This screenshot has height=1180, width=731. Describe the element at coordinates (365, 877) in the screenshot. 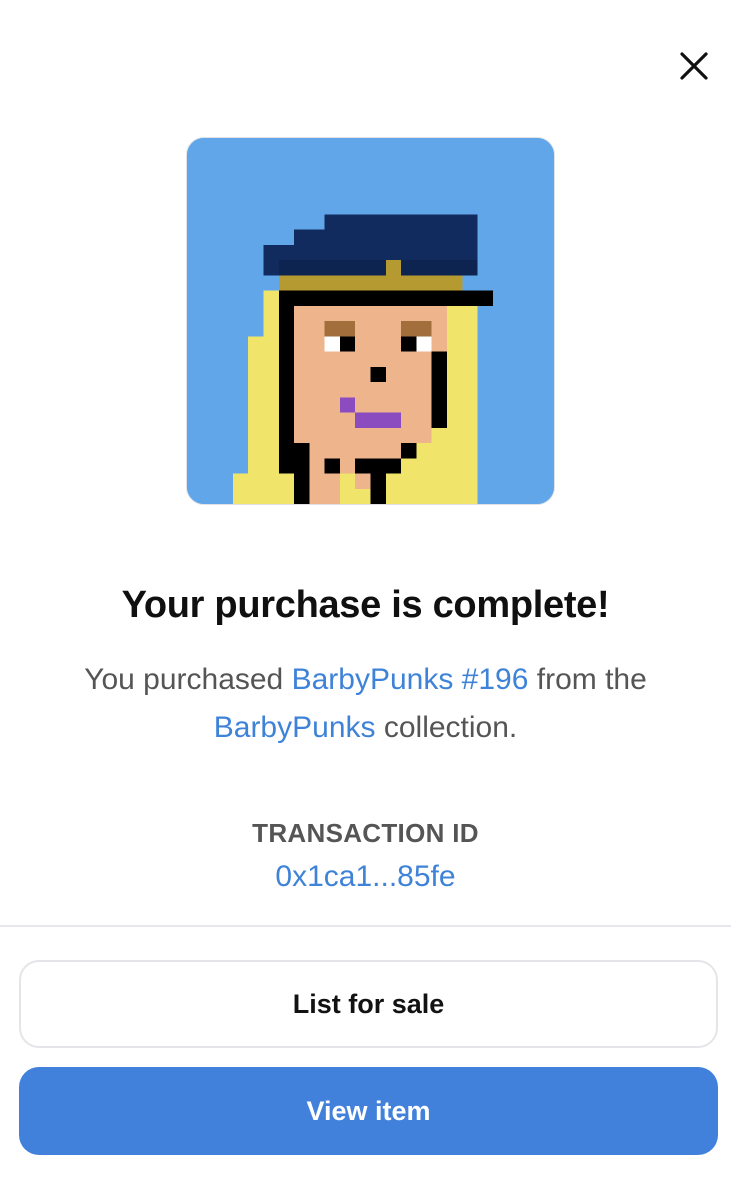

I see `transaction-id-link: 0x1ca1...85fe` at that location.